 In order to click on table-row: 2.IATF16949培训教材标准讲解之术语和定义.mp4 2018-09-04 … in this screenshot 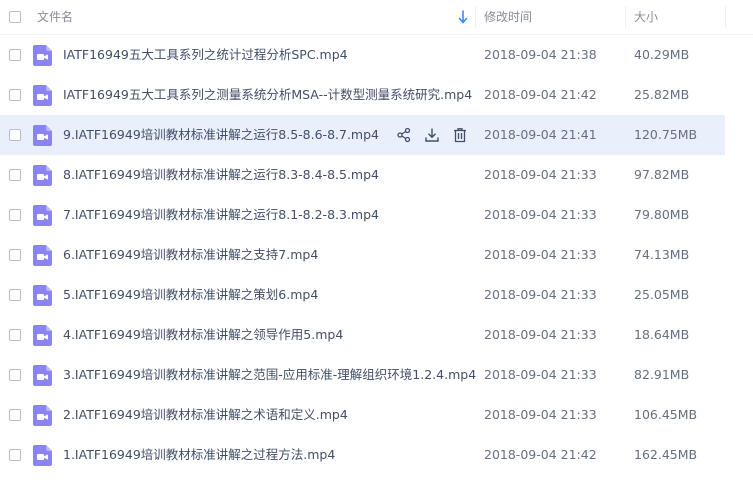, I will do `click(362, 415)`.